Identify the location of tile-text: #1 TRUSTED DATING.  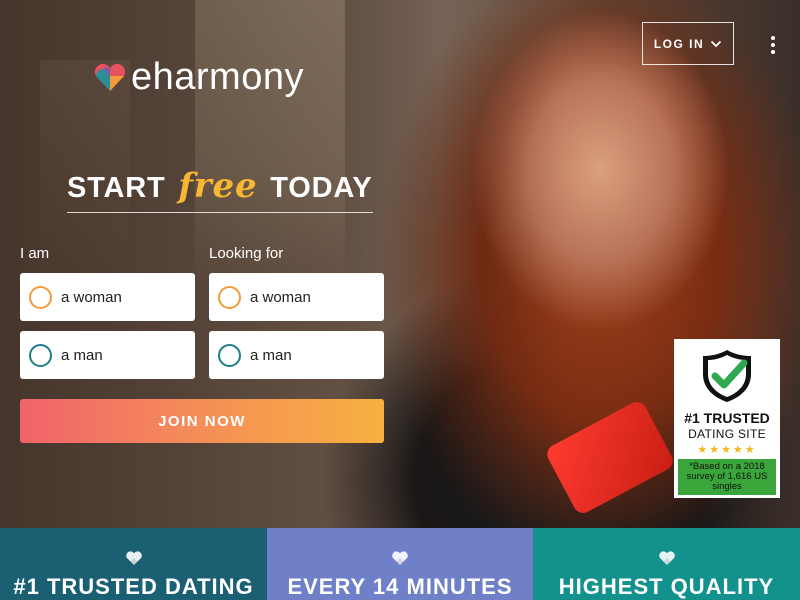
(133, 586).